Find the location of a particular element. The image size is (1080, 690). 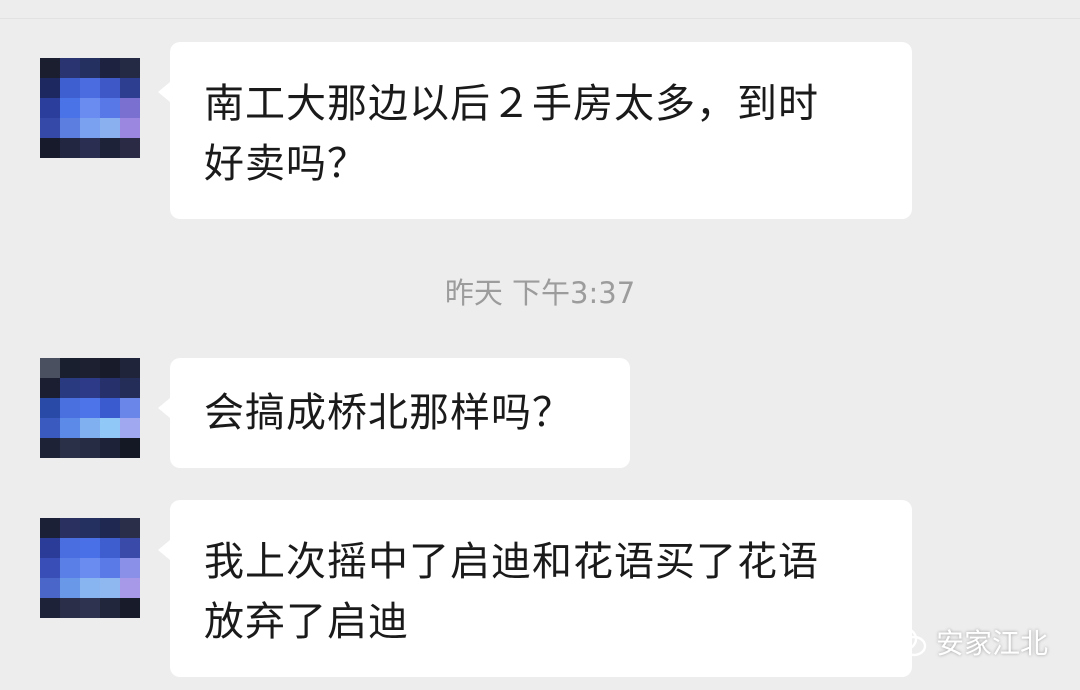

header-divider is located at coordinates (540, 18).